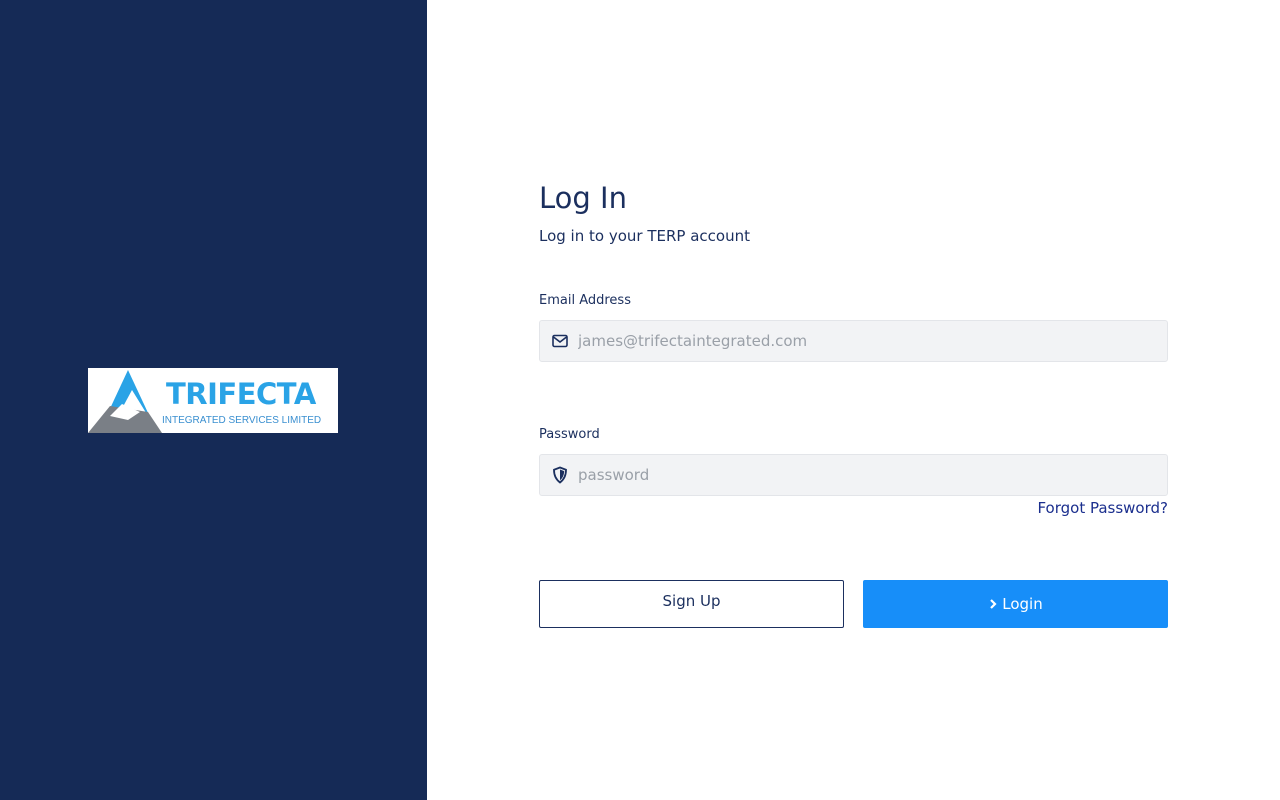  Describe the element at coordinates (691, 604) in the screenshot. I see `sign-up-button: Sign Up` at that location.